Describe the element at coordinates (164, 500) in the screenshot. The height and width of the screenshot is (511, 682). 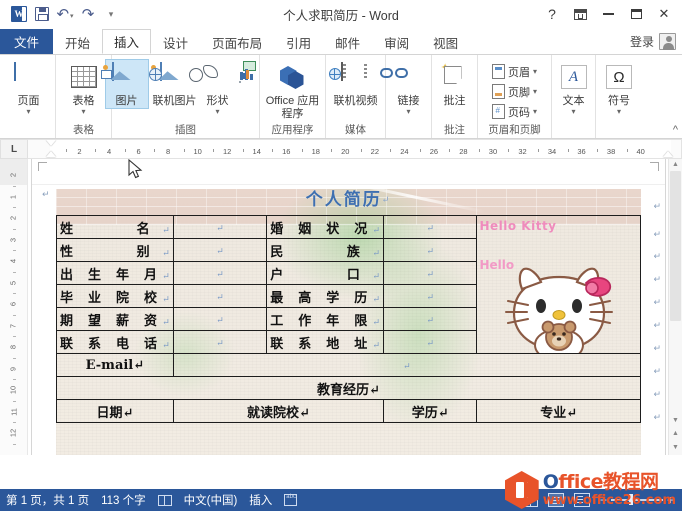
I see `proofing-icon` at that location.